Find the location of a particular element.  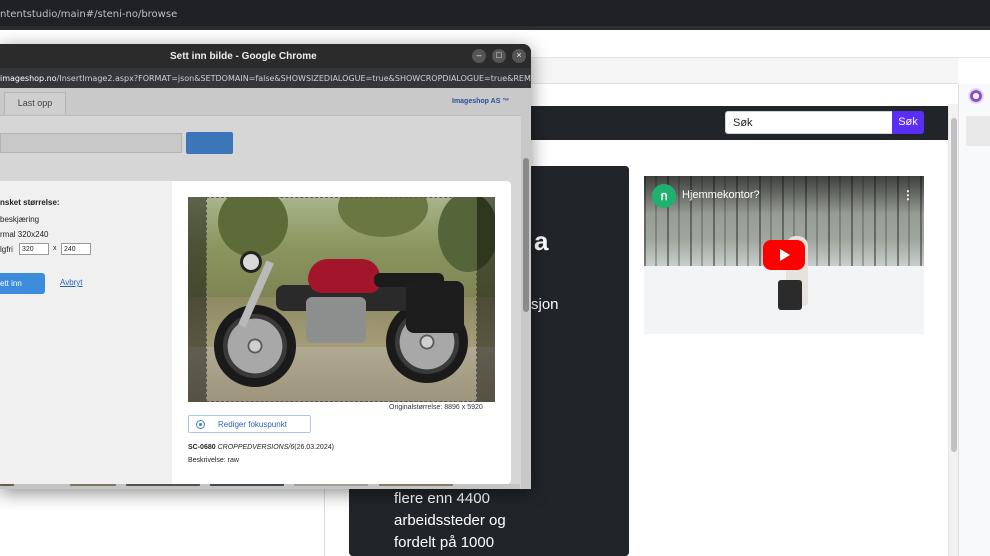

hero-heading-fragment: a is located at coordinates (541, 241).